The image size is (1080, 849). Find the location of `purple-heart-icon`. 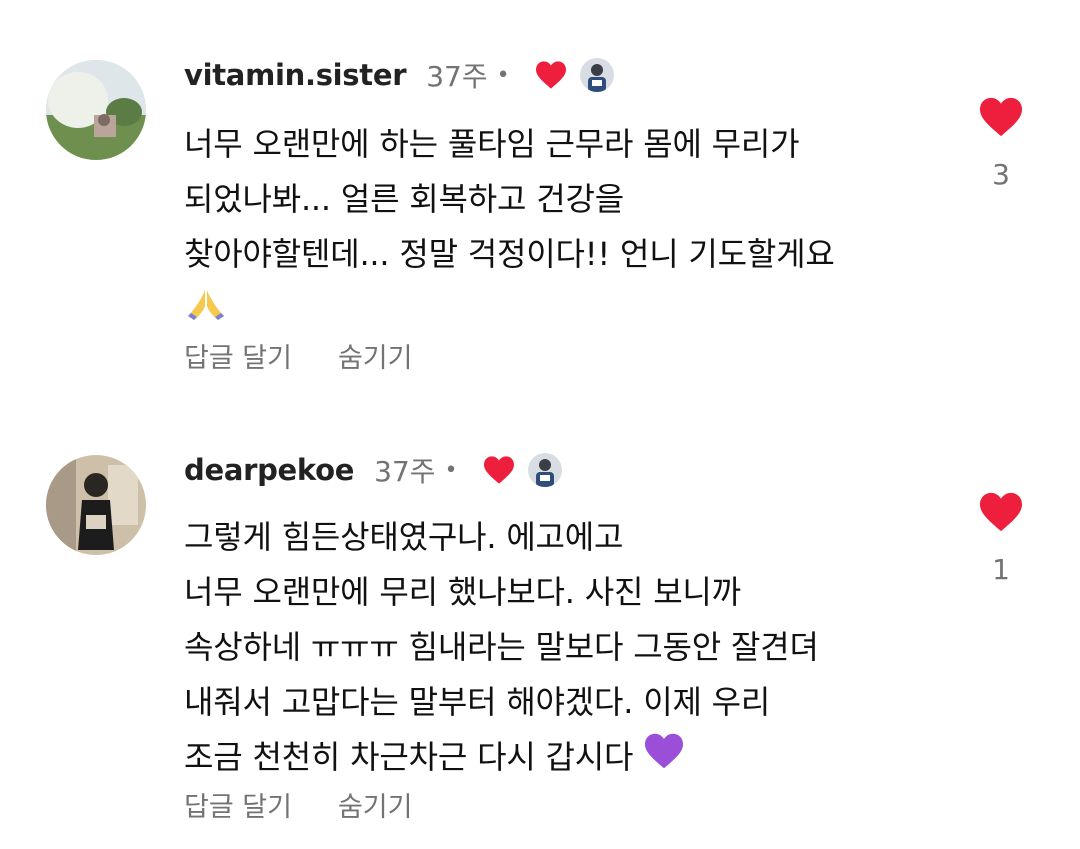

purple-heart-icon is located at coordinates (664, 759).